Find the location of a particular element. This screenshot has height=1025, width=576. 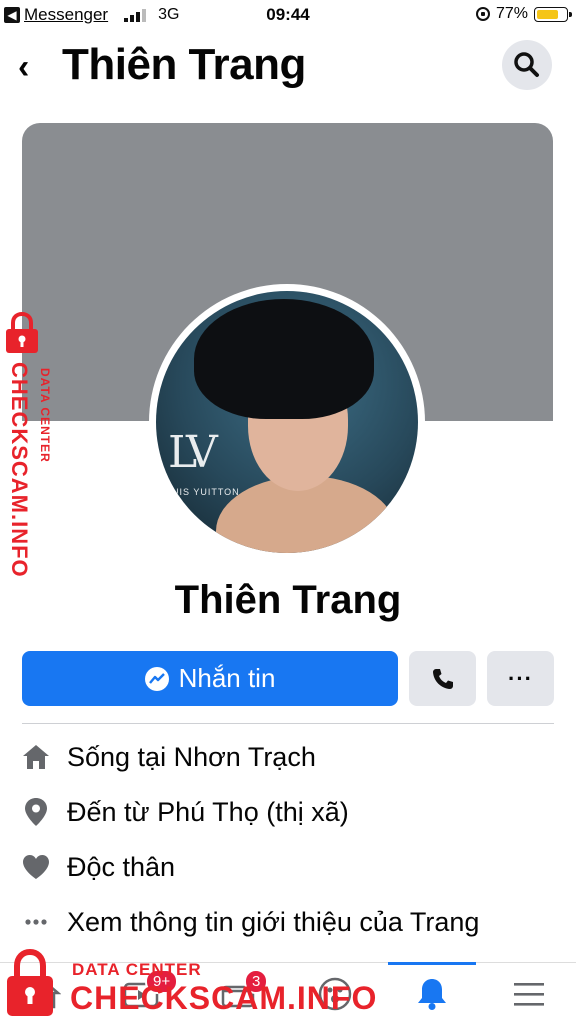

bell-icon is located at coordinates (432, 994).